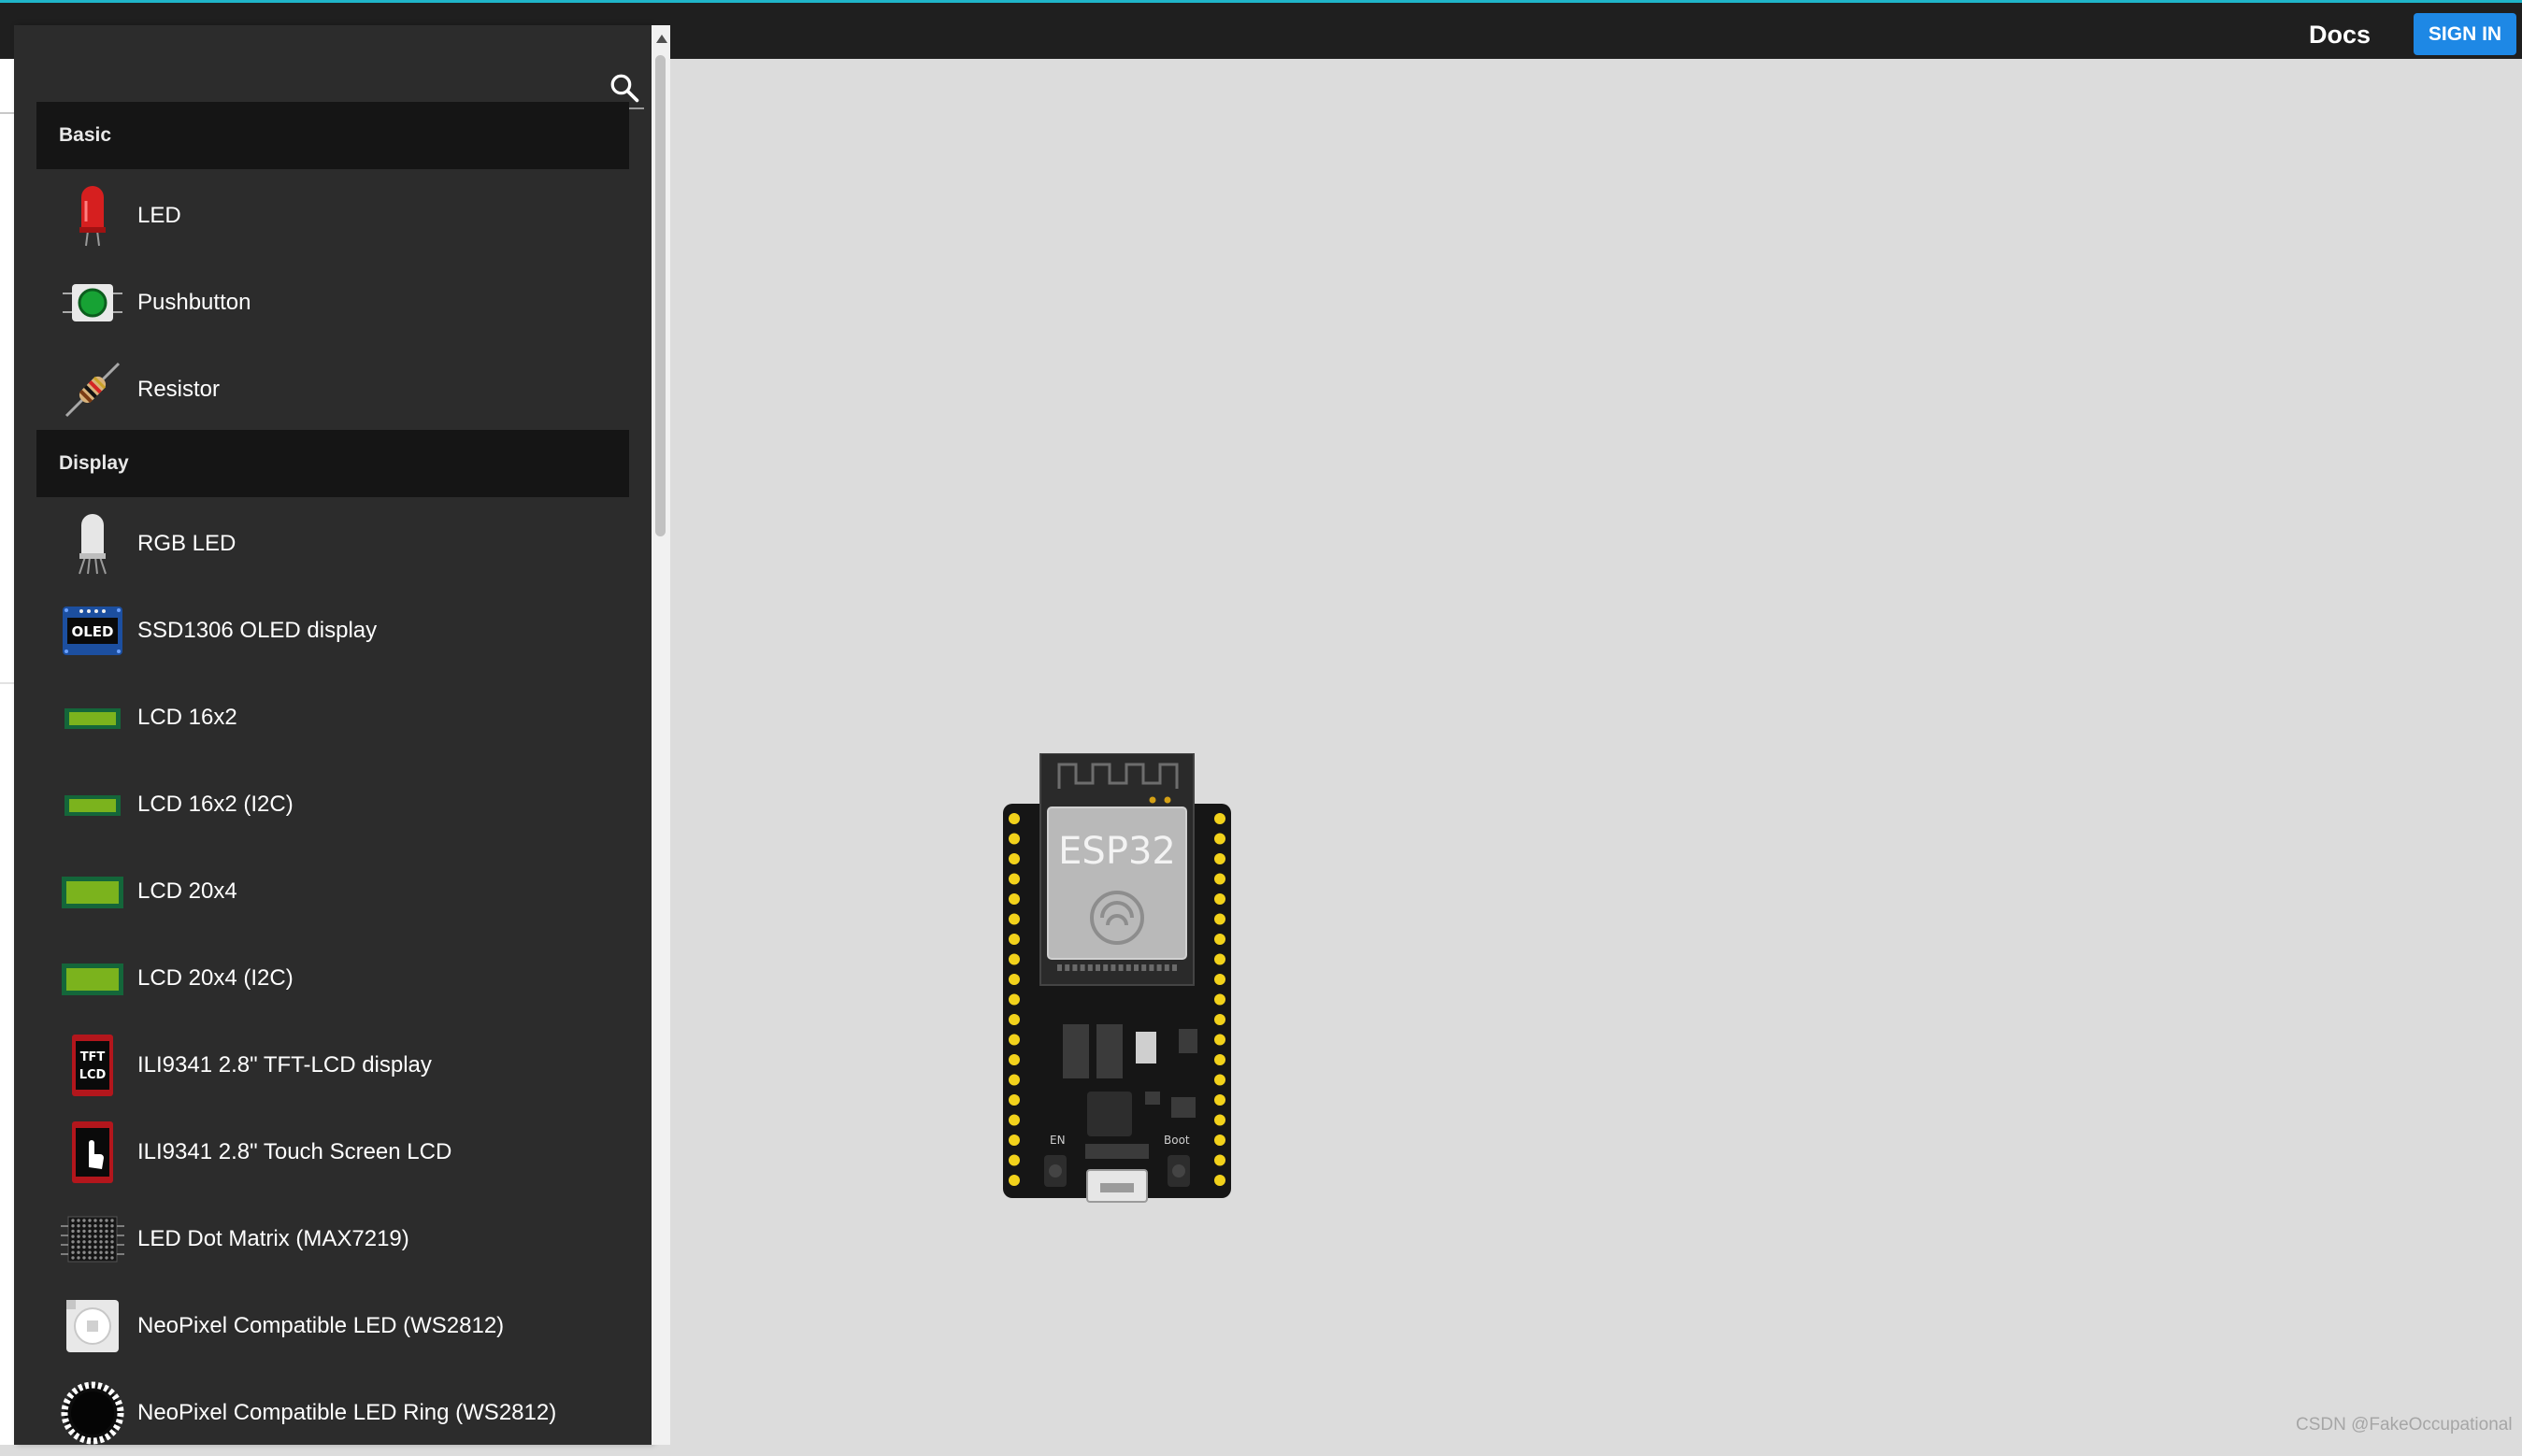  What do you see at coordinates (332, 1238) in the screenshot?
I see `part-item-led-dot-matrix: LED Dot Matrix (MAX7219)` at bounding box center [332, 1238].